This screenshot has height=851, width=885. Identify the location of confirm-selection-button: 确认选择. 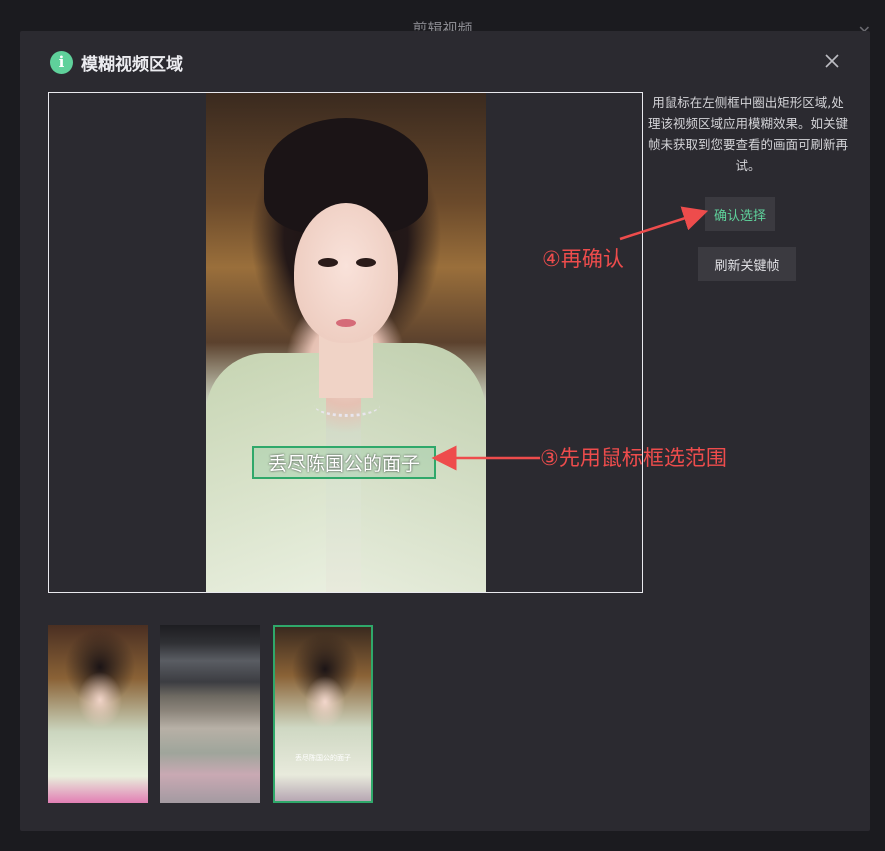
(740, 214).